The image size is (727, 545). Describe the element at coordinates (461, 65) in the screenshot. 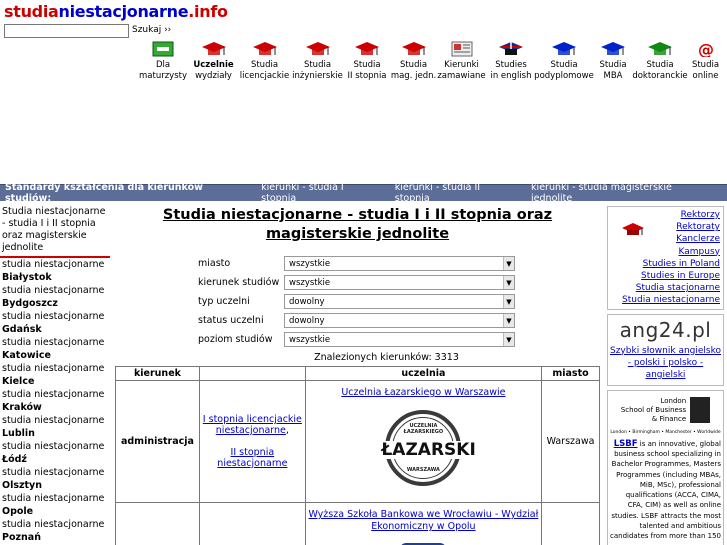

I see `nav-label-line1: Kierunki` at that location.